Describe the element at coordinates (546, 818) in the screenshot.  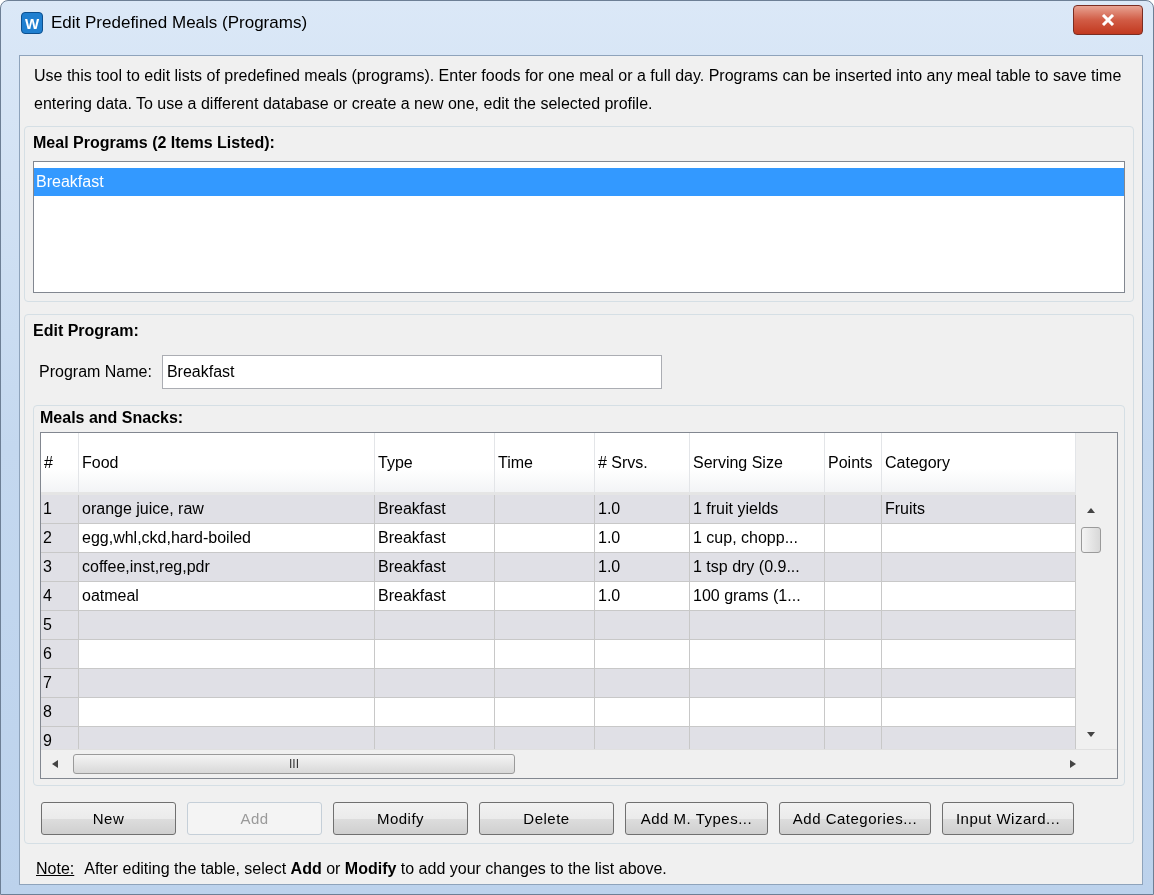
I see `action-button: Delete` at that location.